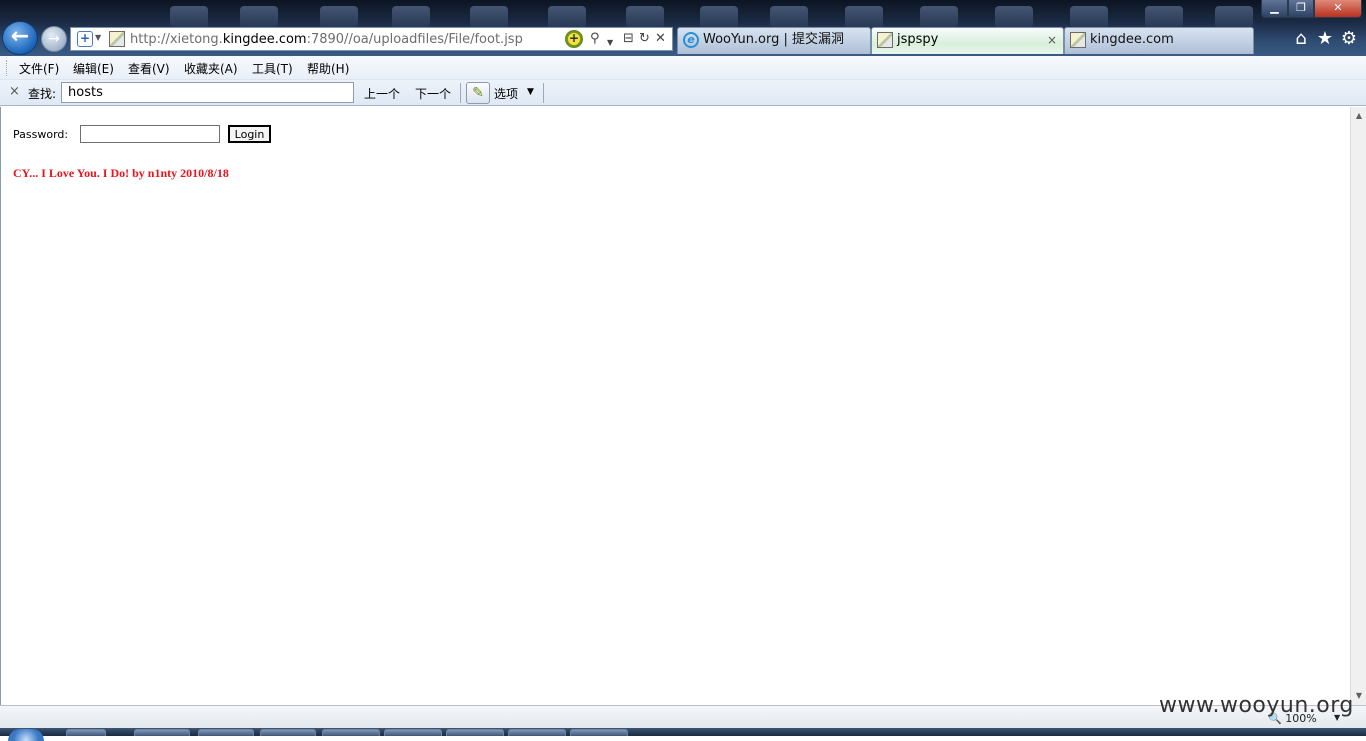  I want to click on gear-icon: ⚙, so click(1349, 39).